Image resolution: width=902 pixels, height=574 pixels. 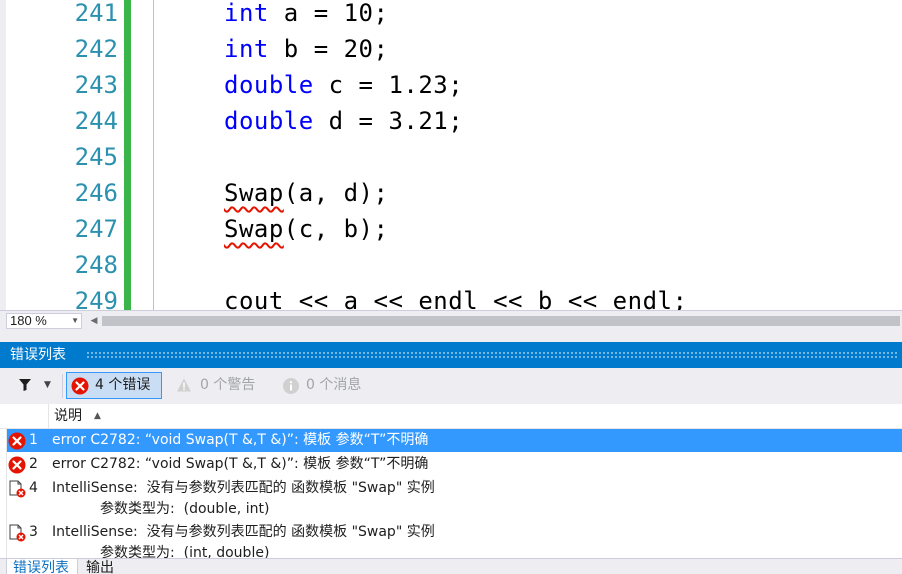 What do you see at coordinates (291, 386) in the screenshot?
I see `info-icon` at bounding box center [291, 386].